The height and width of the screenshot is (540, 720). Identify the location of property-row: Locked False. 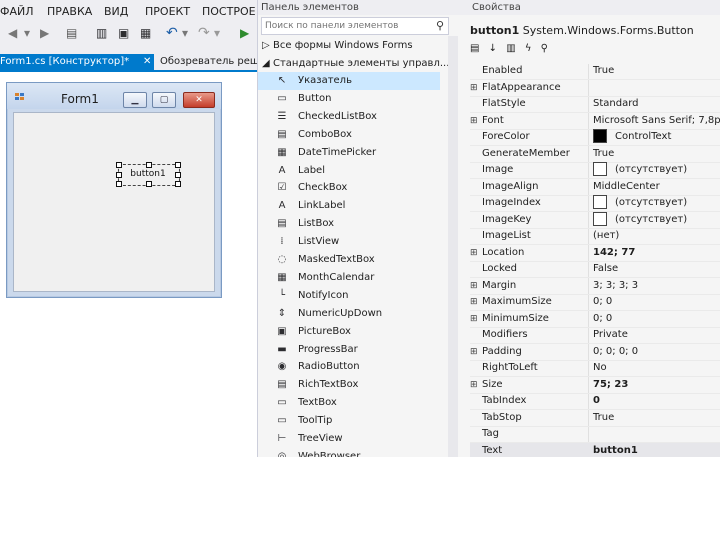
(595, 269).